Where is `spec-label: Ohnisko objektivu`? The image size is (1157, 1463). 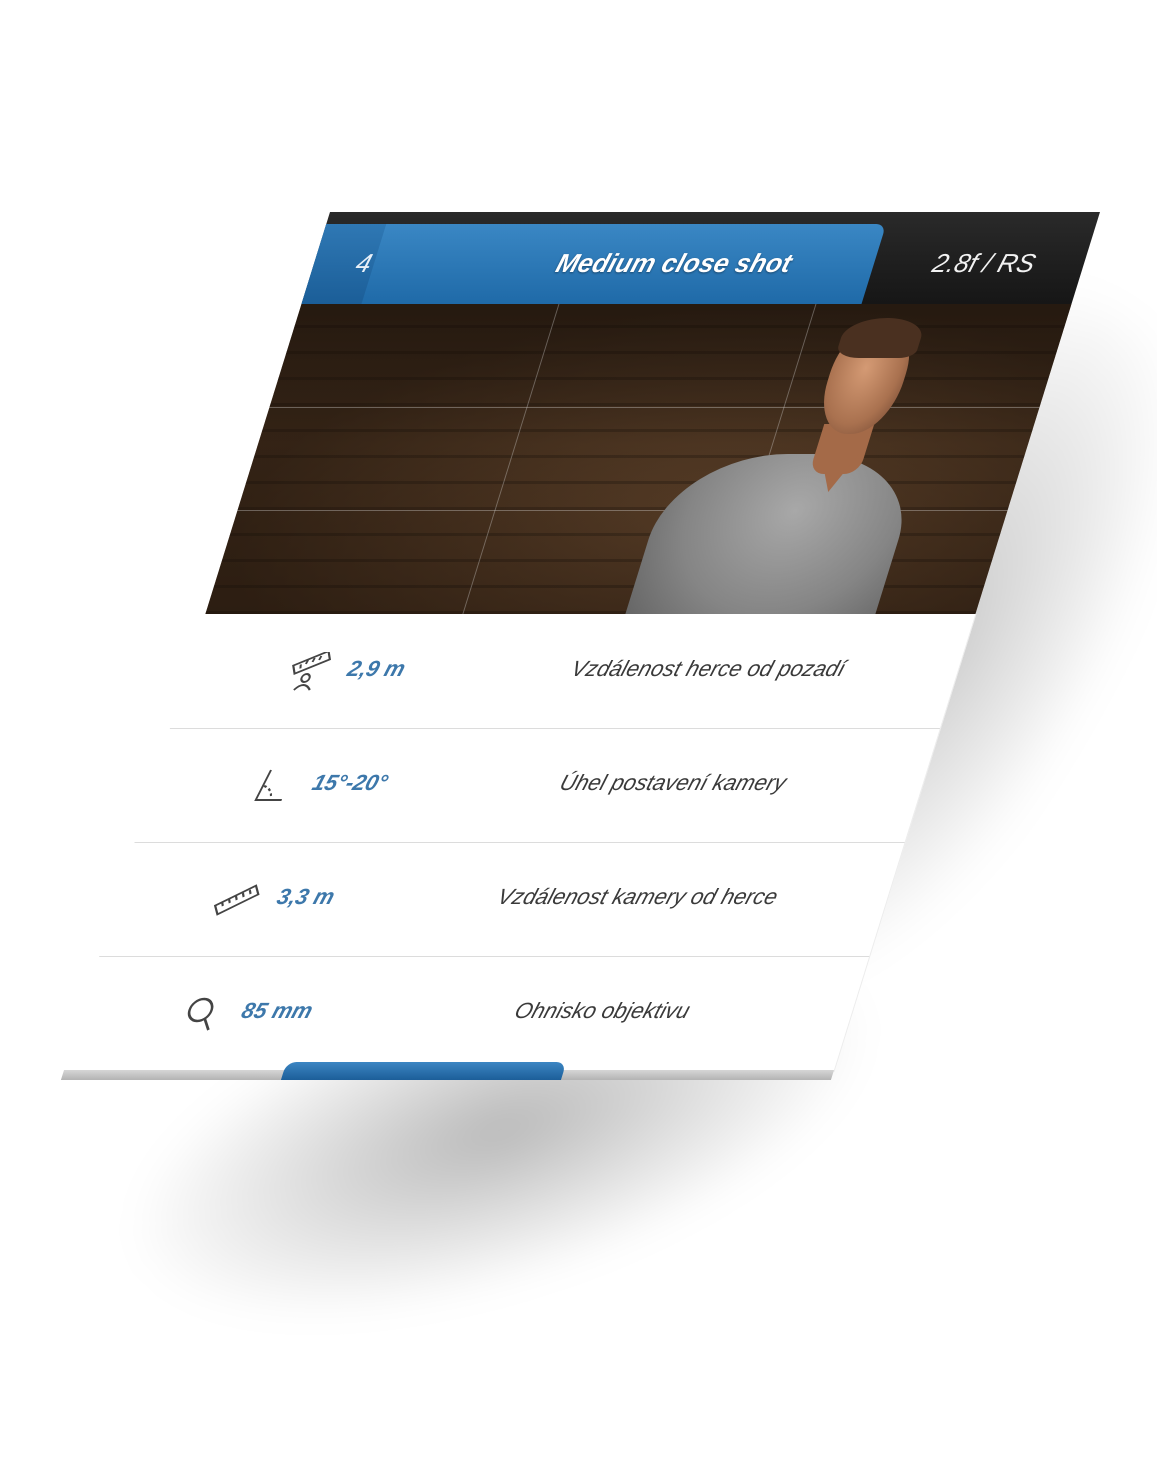
spec-label: Ohnisko objektivu is located at coordinates (602, 1010).